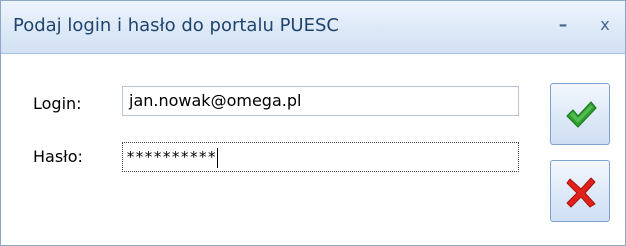 The width and height of the screenshot is (626, 246). What do you see at coordinates (57, 103) in the screenshot?
I see `login-label: Login:` at bounding box center [57, 103].